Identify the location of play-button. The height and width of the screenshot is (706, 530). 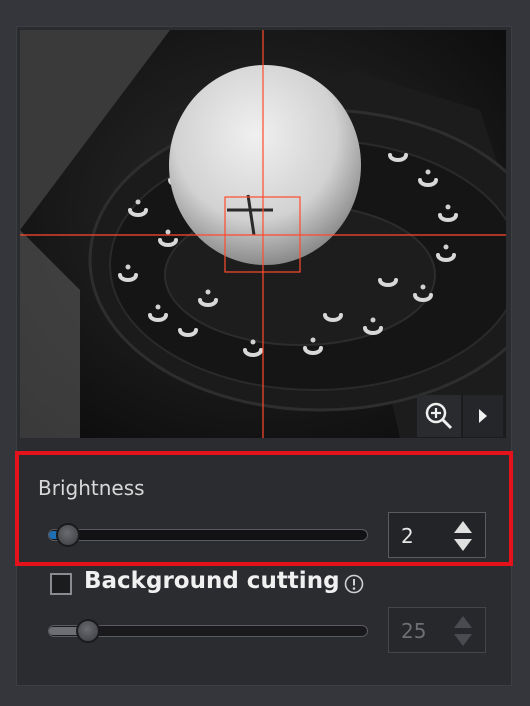
(483, 416).